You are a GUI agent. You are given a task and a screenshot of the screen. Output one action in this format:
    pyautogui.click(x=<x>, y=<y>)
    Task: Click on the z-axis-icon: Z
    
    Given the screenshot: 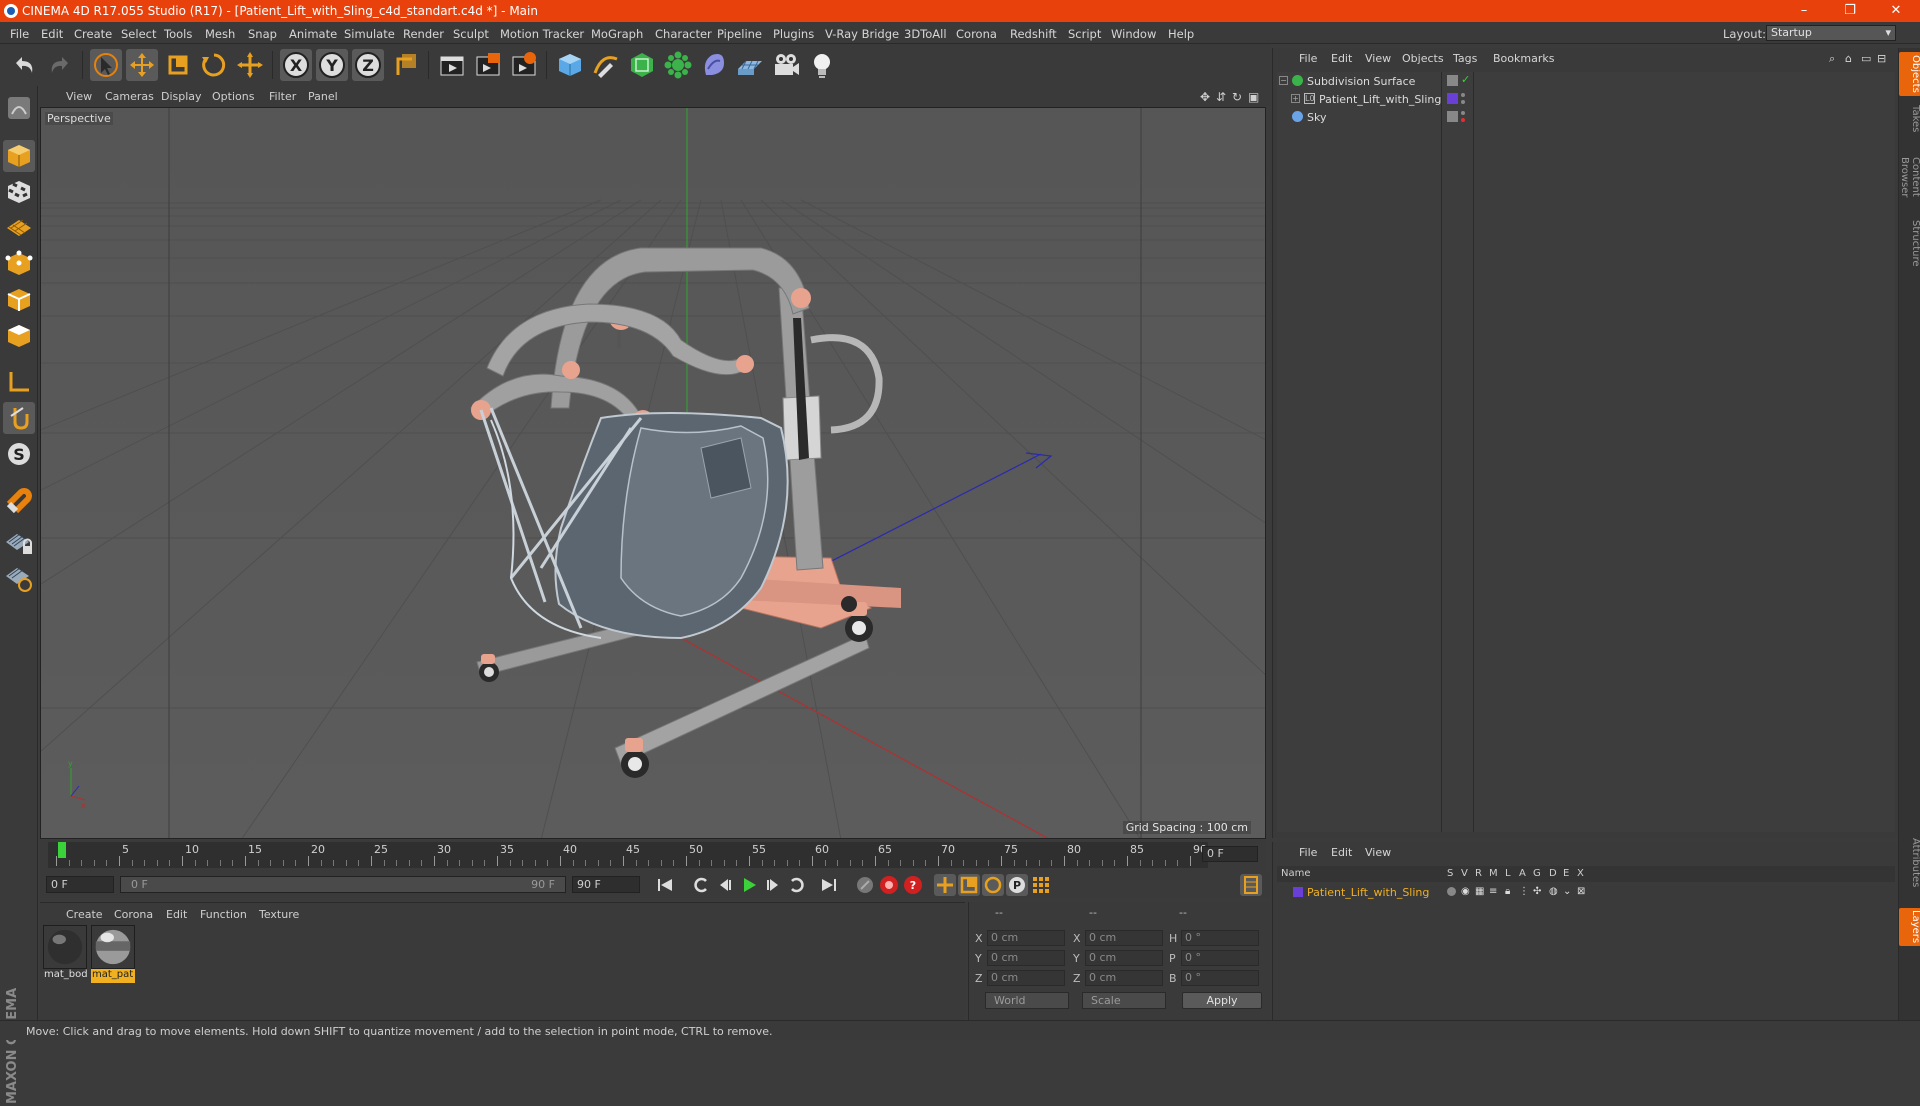 What is the action you would take?
    pyautogui.click(x=368, y=65)
    